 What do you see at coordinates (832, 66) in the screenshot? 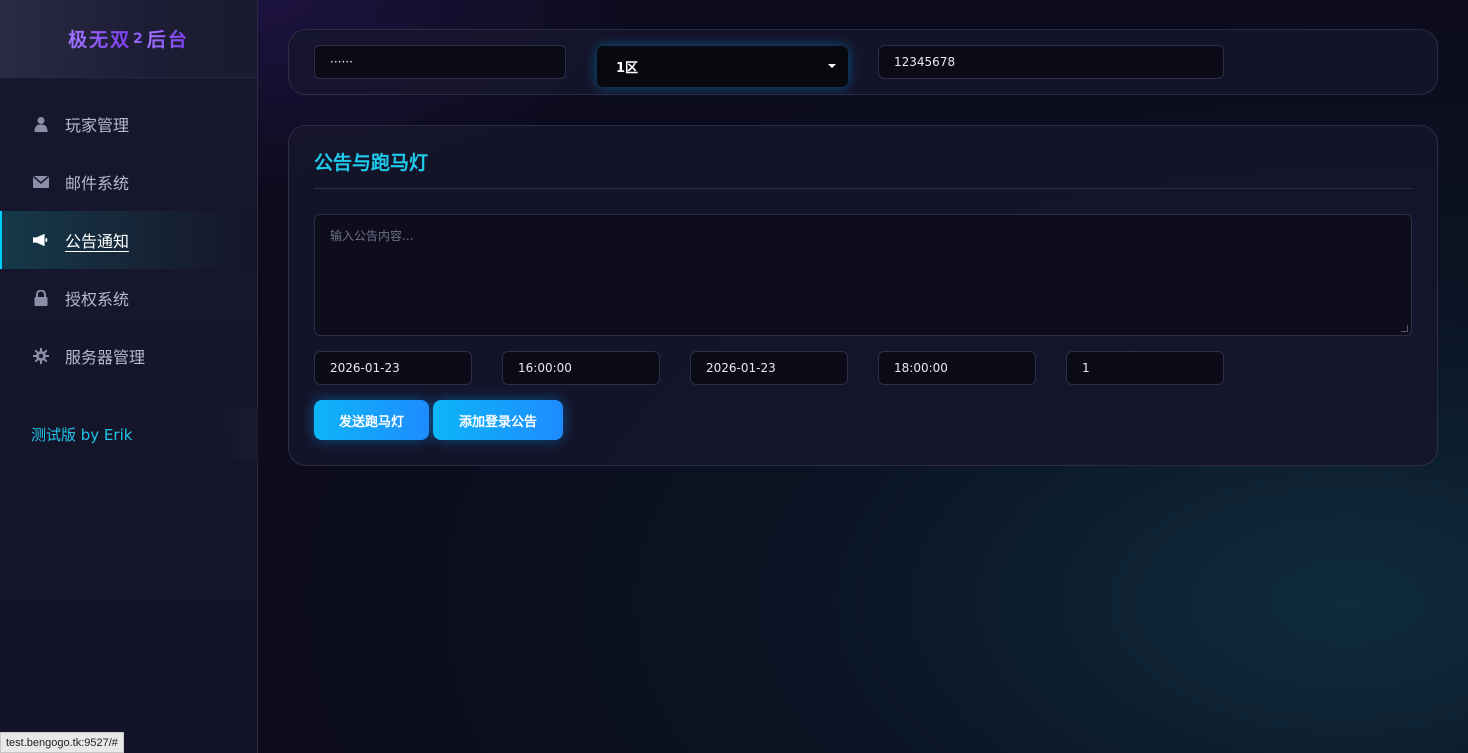
I see `caret-down-icon` at bounding box center [832, 66].